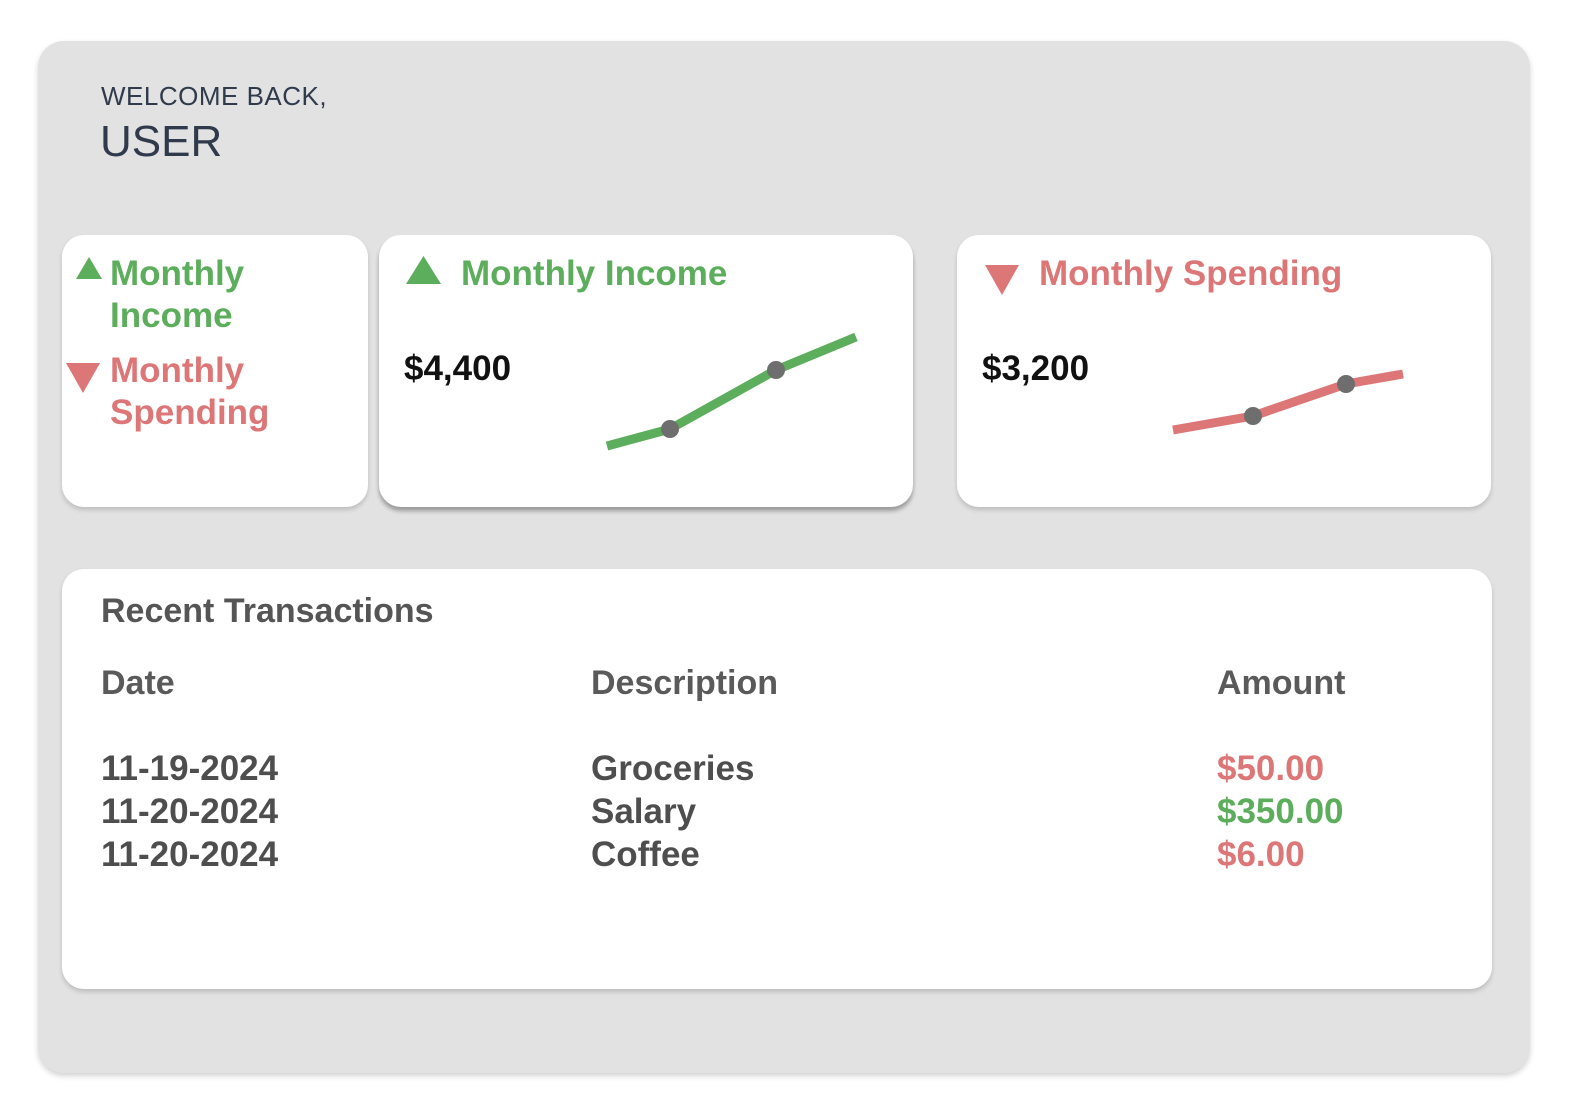  What do you see at coordinates (138, 683) in the screenshot?
I see `column-header-date: Date` at bounding box center [138, 683].